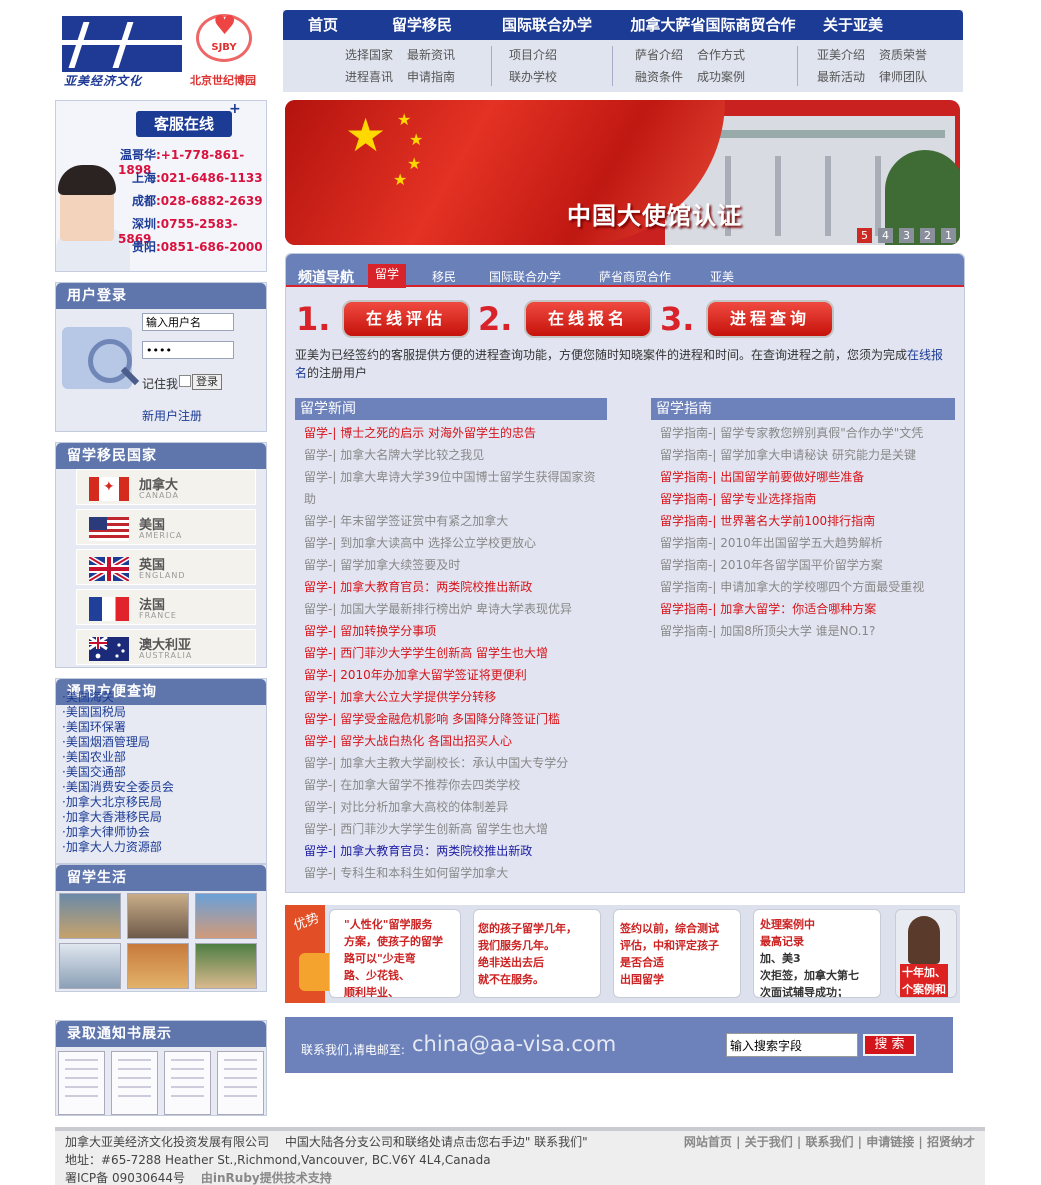  What do you see at coordinates (172, 415) in the screenshot?
I see `register-link: 新用户注册` at bounding box center [172, 415].